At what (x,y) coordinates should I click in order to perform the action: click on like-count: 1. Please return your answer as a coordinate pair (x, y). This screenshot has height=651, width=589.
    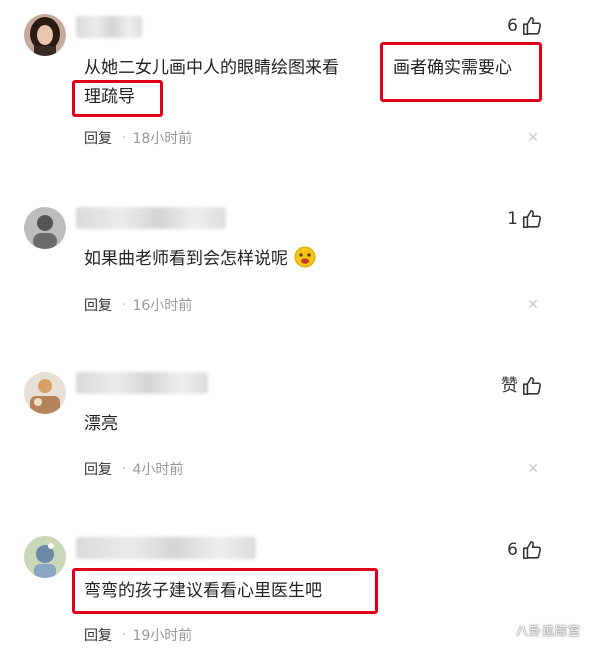
    Looking at the image, I should click on (512, 219).